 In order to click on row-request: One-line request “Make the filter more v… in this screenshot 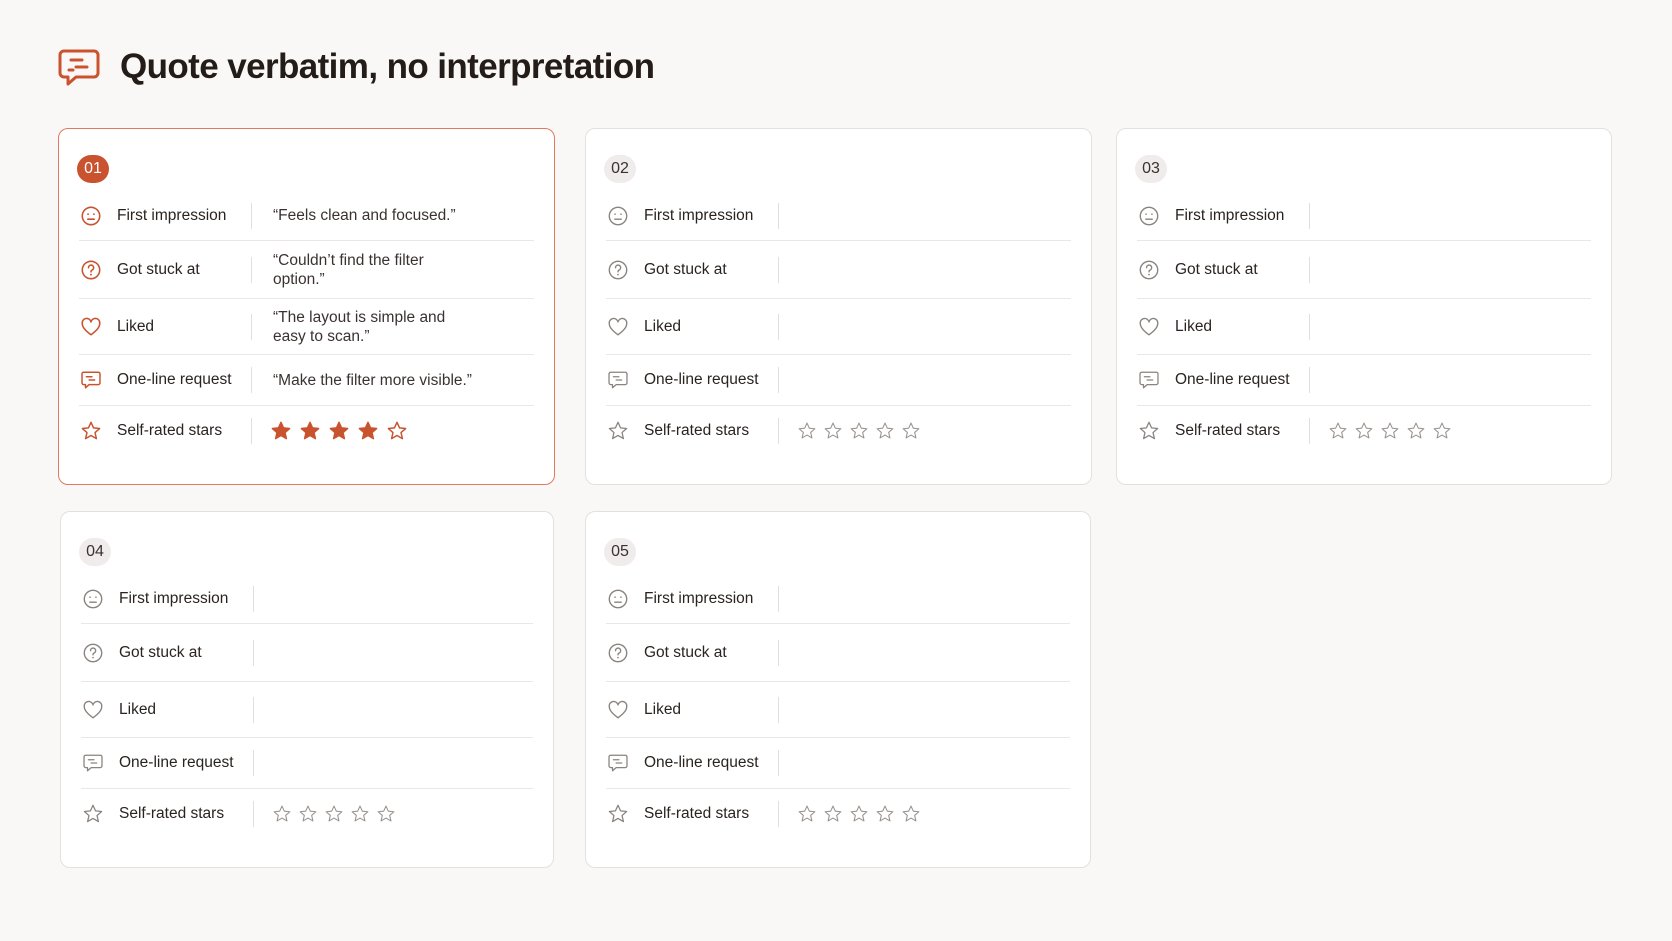, I will do `click(306, 380)`.